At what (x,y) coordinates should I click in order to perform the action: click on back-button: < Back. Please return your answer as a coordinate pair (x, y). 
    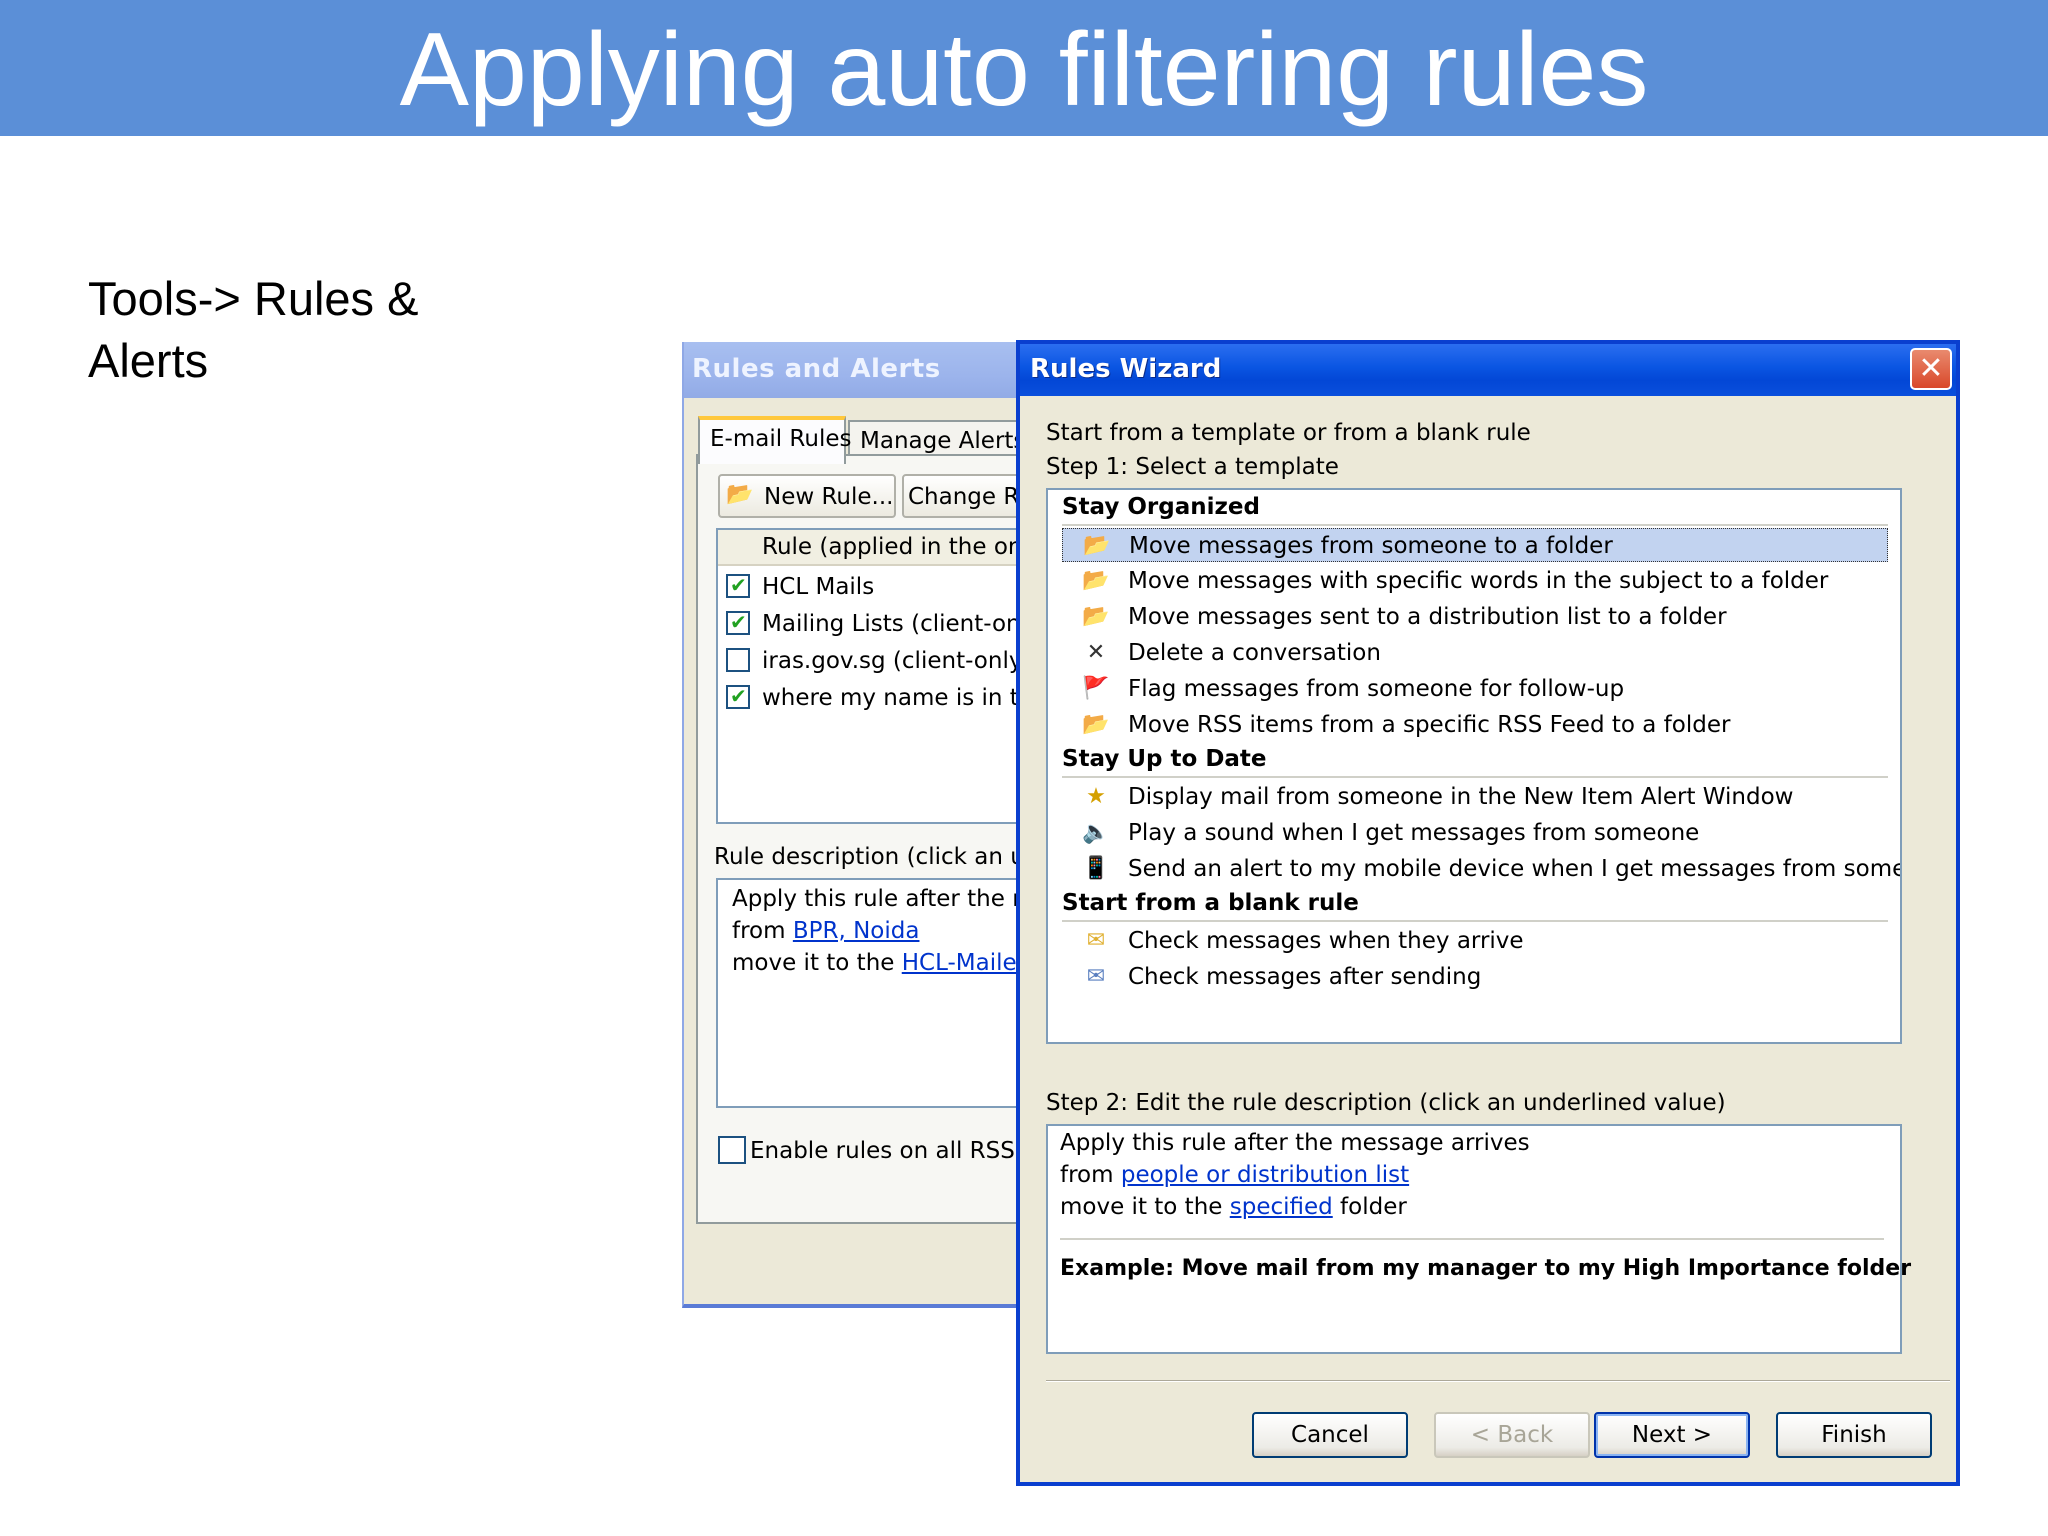
    Looking at the image, I should click on (1512, 1435).